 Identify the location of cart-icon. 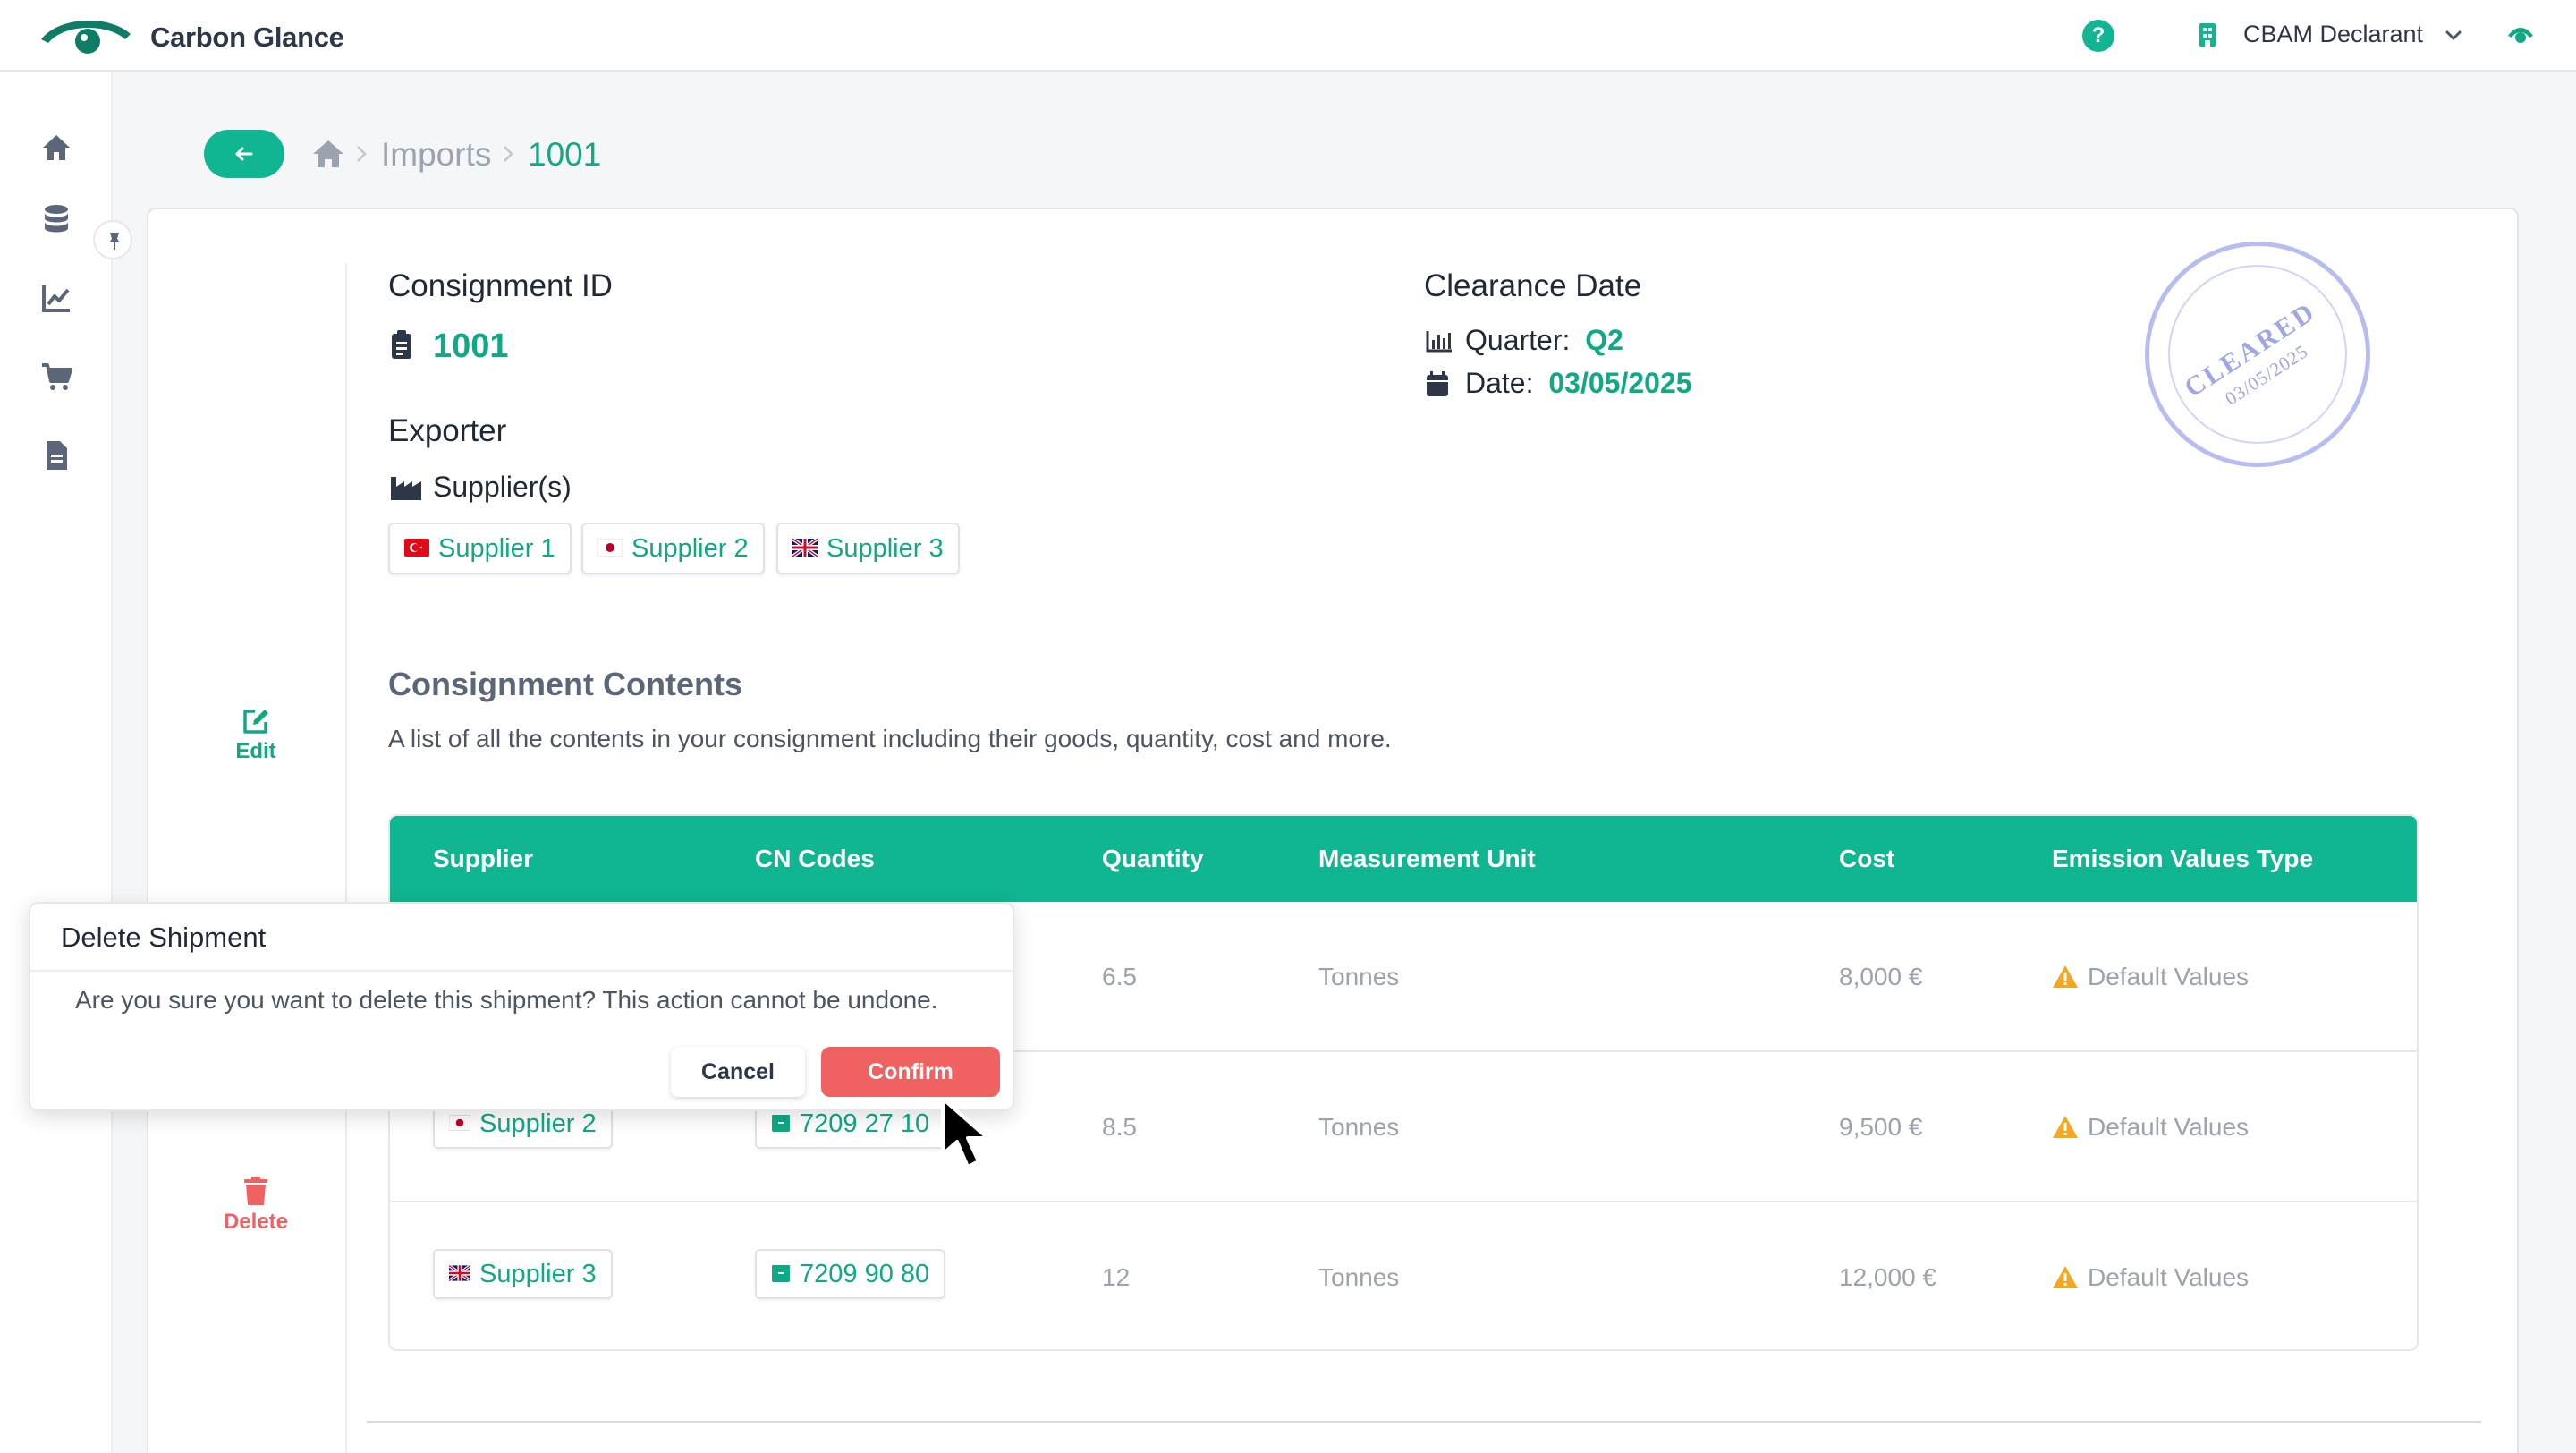
(56, 377).